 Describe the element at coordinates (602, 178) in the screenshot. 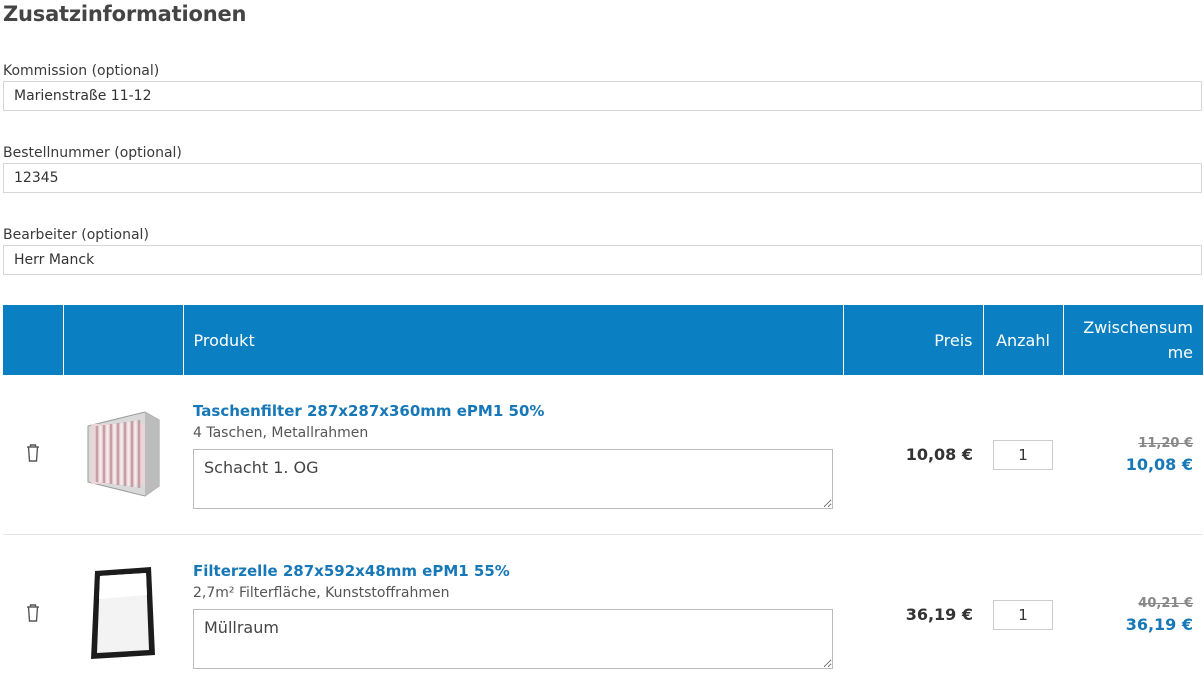

I see `bestellnummer-input` at that location.